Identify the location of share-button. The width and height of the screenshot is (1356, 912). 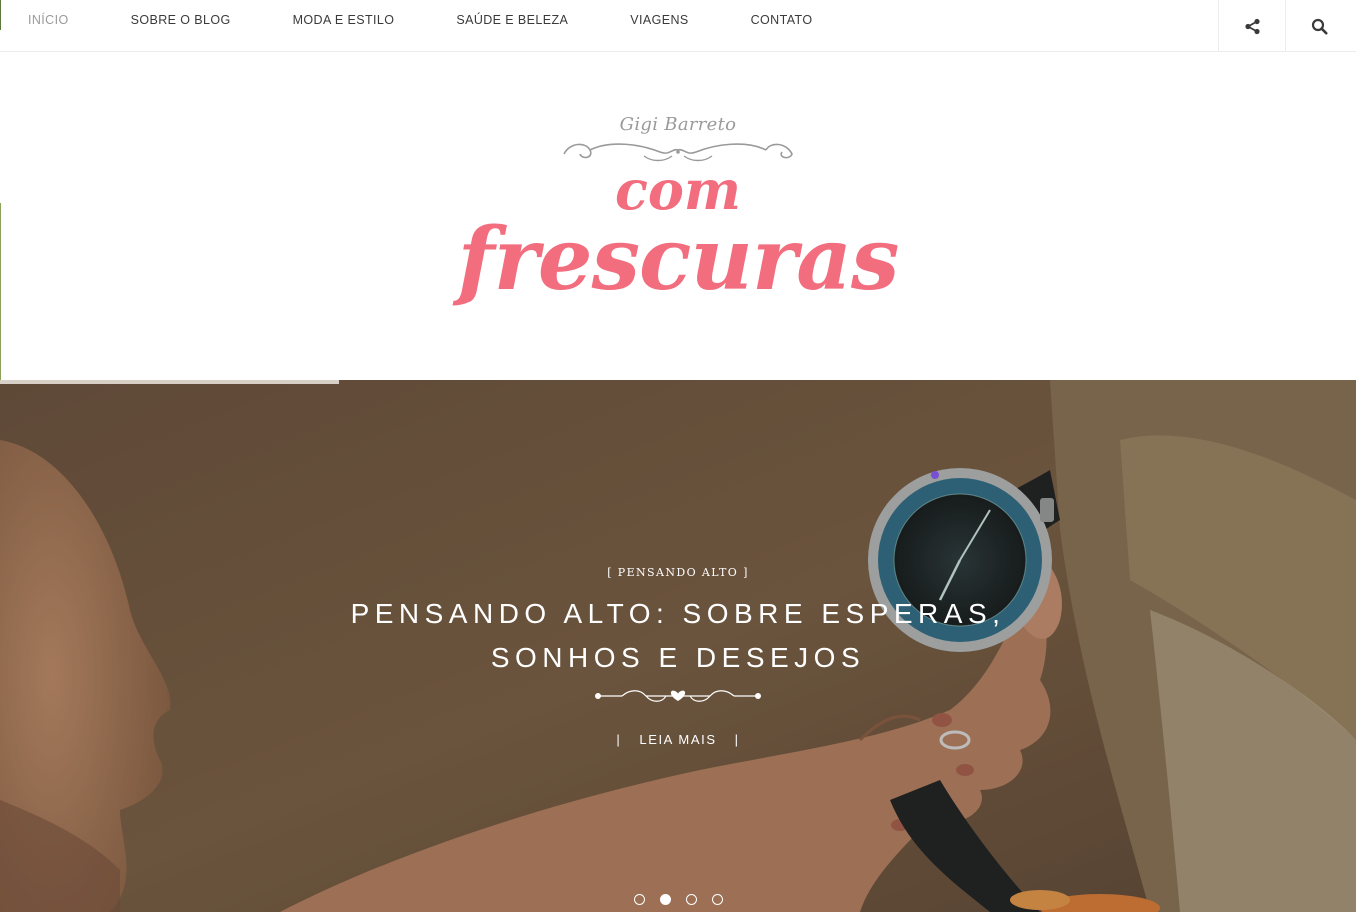
(1252, 26).